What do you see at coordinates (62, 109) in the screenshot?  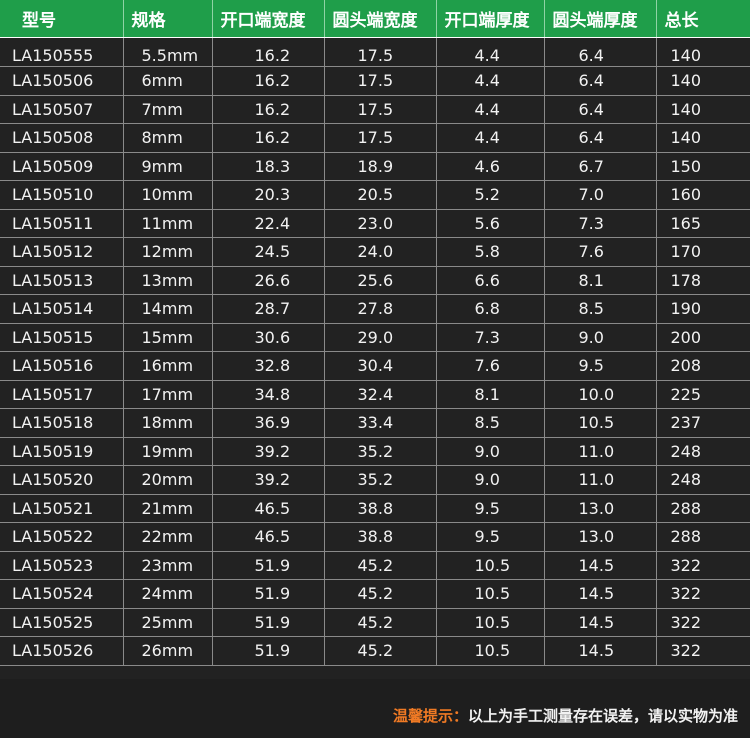 I see `cell-model: LA150507` at bounding box center [62, 109].